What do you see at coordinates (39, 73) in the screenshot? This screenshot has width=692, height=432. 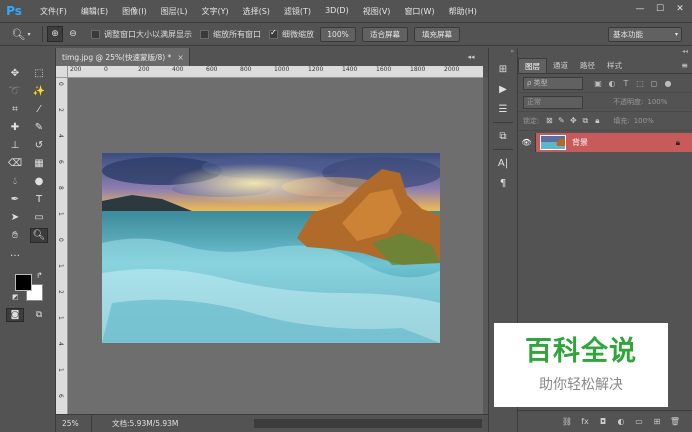 I see `marquee-tool-icon: ⬚` at bounding box center [39, 73].